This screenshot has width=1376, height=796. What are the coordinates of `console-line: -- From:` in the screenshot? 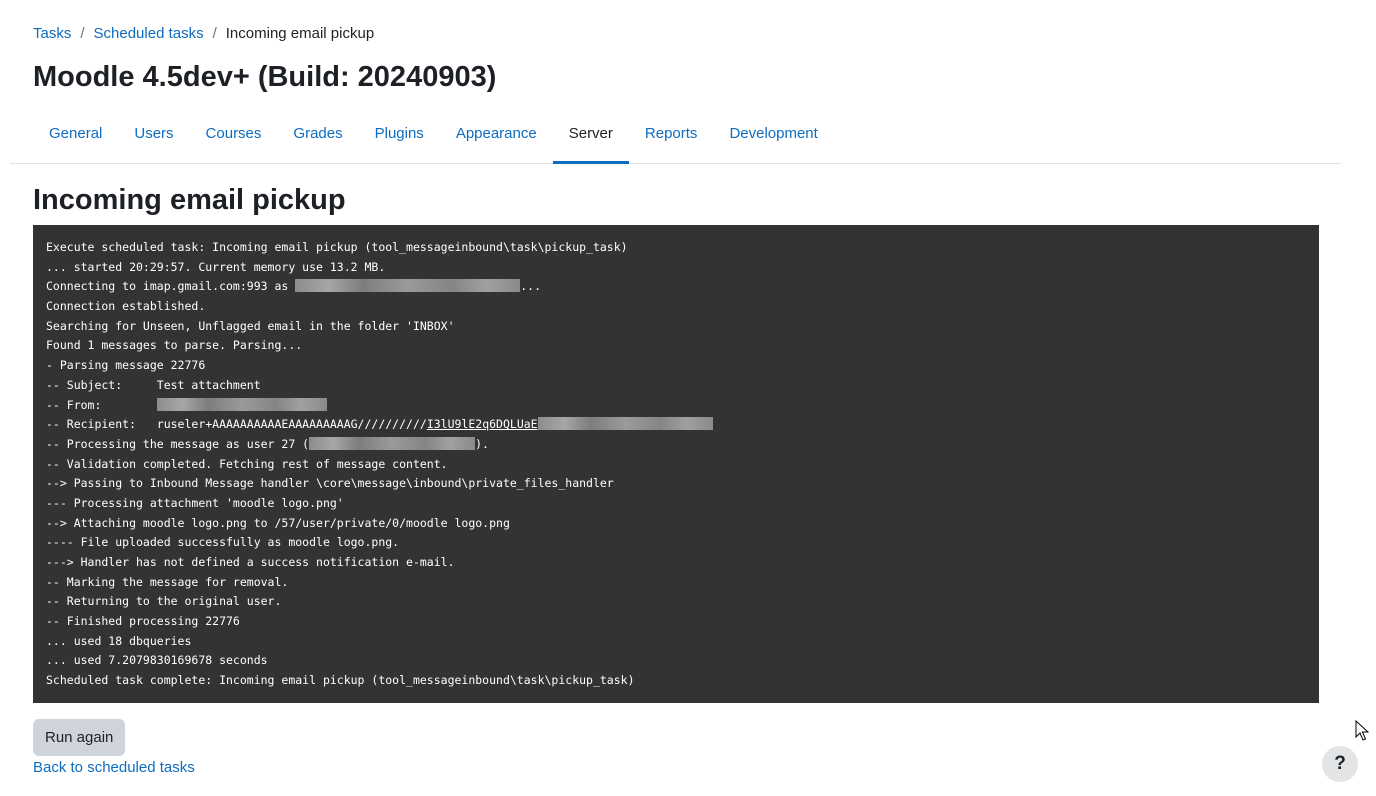 It's located at (676, 406).